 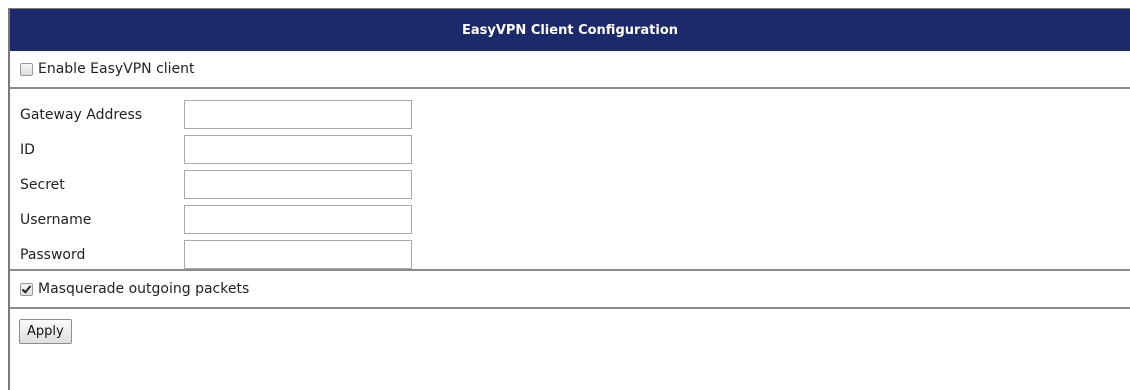 What do you see at coordinates (298, 114) in the screenshot?
I see `gateway-address-input` at bounding box center [298, 114].